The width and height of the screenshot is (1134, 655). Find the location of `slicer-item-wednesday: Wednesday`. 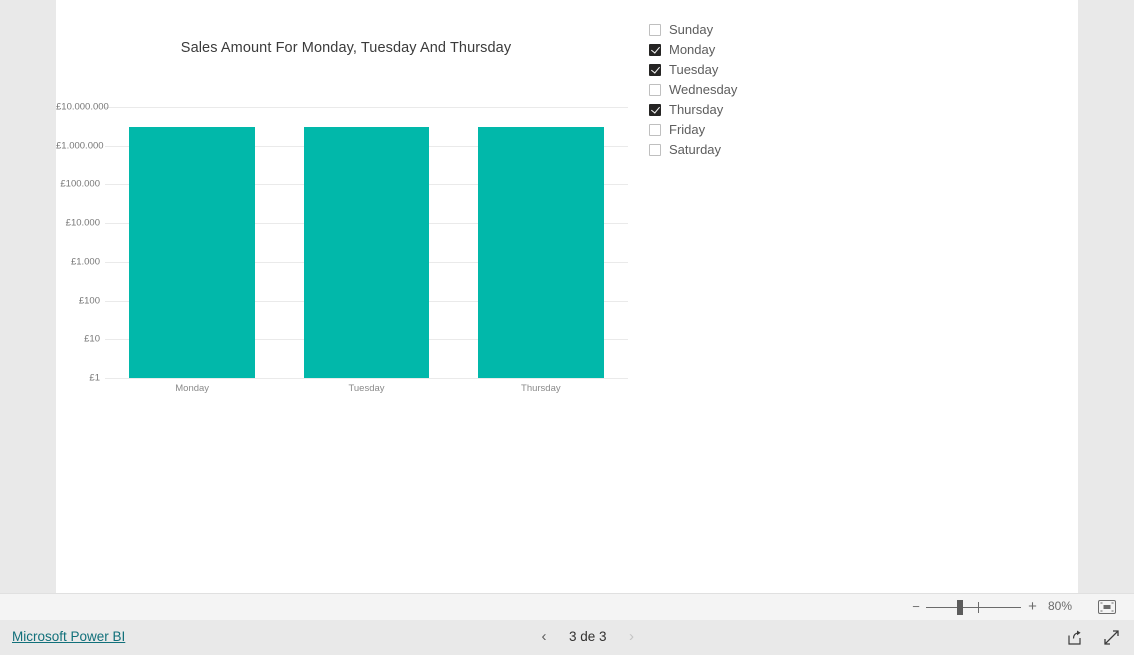

slicer-item-wednesday: Wednesday is located at coordinates (759, 90).